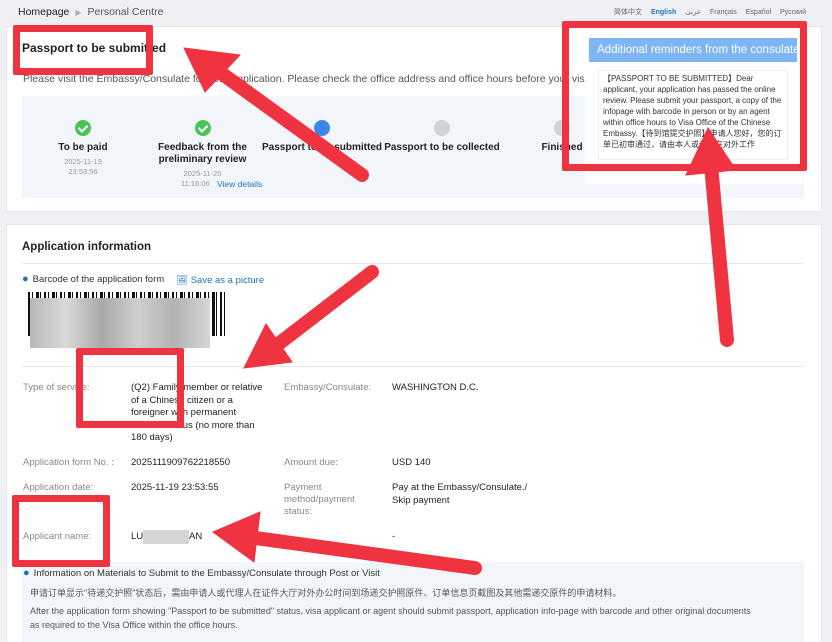 Image resolution: width=832 pixels, height=642 pixels. What do you see at coordinates (61, 531) in the screenshot?
I see `annotation-box-applicant` at bounding box center [61, 531].